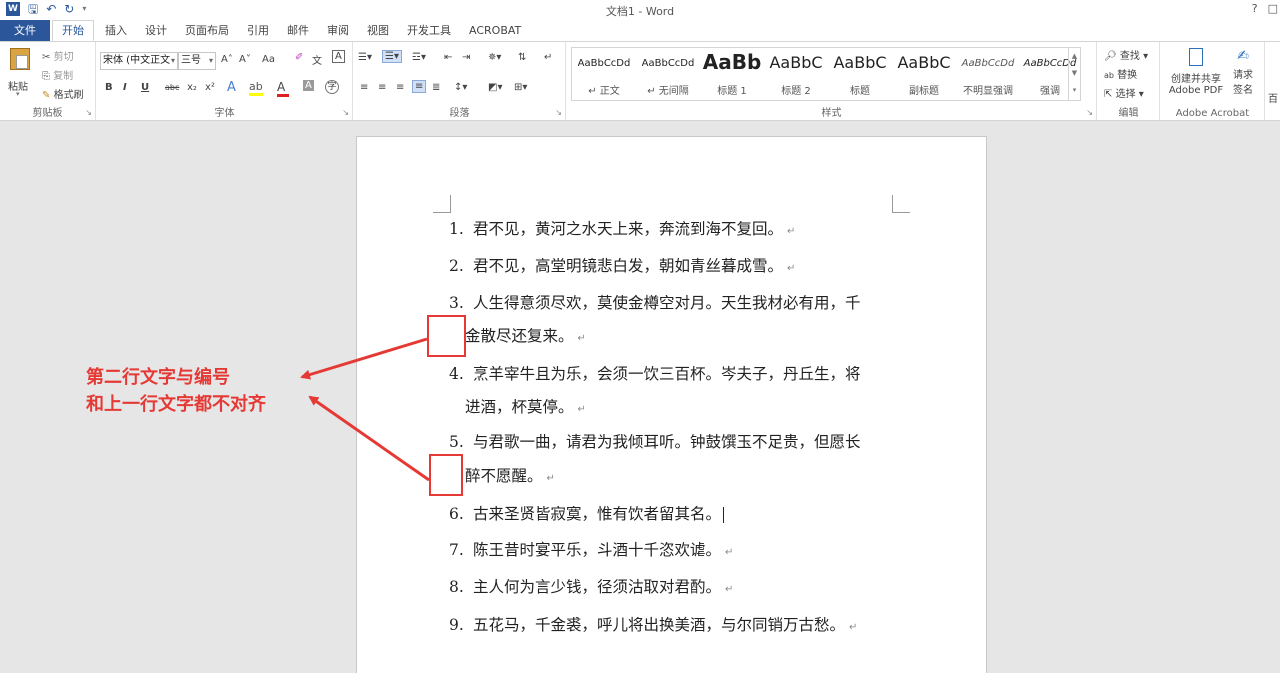 This screenshot has height=673, width=1280. Describe the element at coordinates (924, 74) in the screenshot. I see `style-subtitle: AaBbC 副标题` at that location.